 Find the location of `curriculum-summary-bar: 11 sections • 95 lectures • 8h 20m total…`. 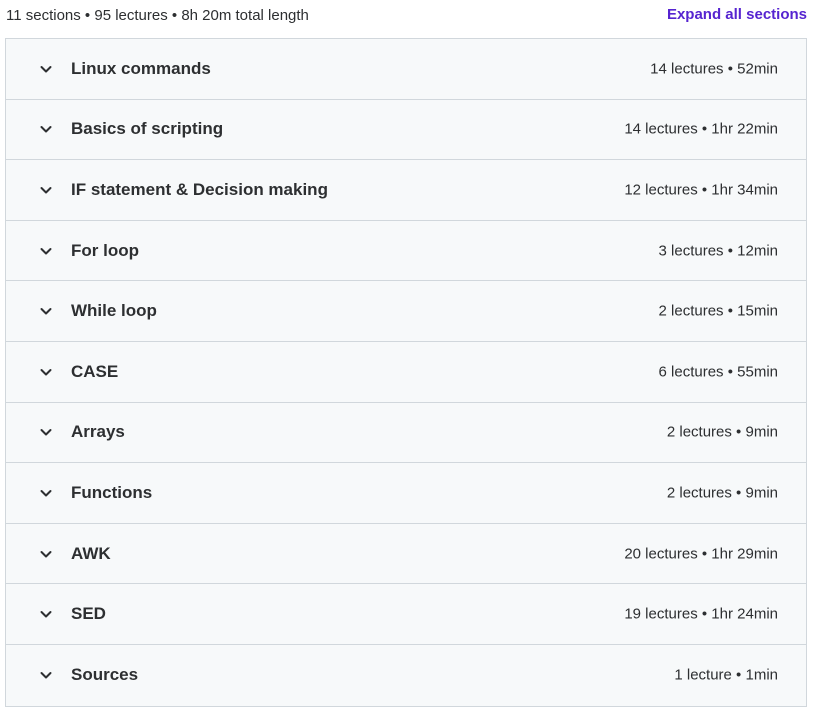

curriculum-summary-bar: 11 sections • 95 lectures • 8h 20m total… is located at coordinates (407, 16).